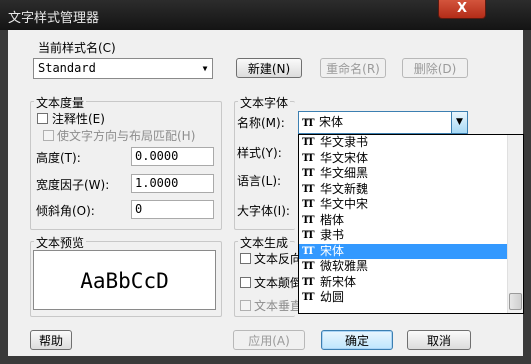 The height and width of the screenshot is (364, 531). I want to click on current-style-value: Standard, so click(67, 68).